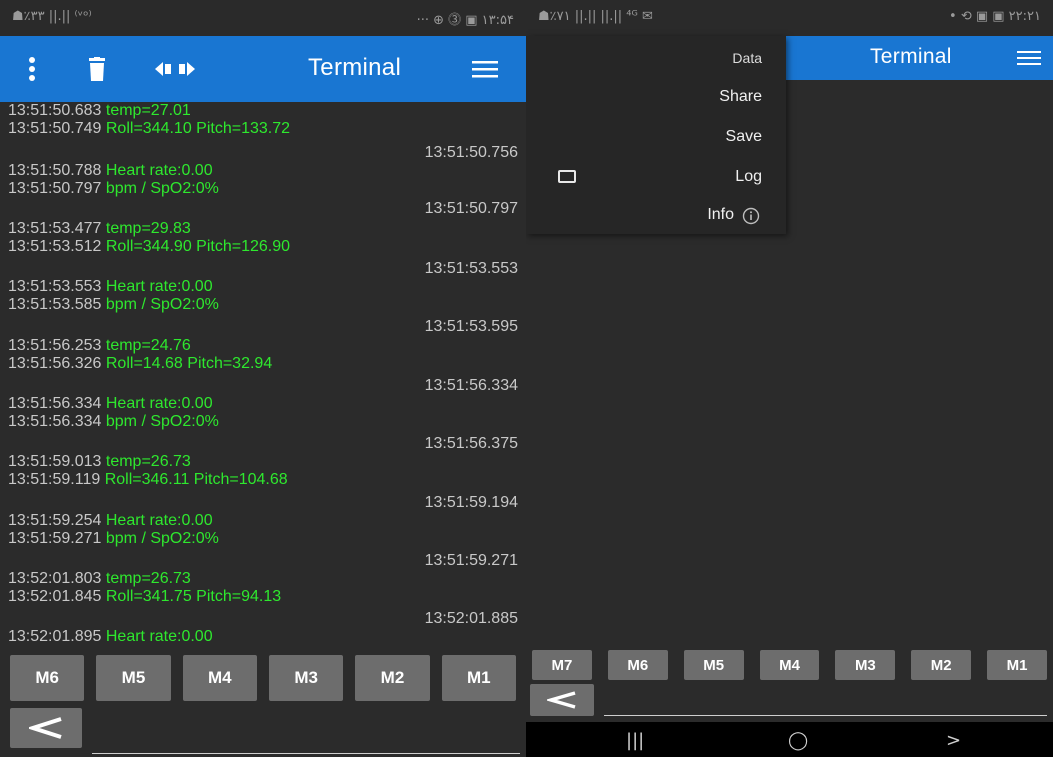 The height and width of the screenshot is (757, 1053). I want to click on log-line: 13:51:56.334 bpm / SpO2:0%, so click(113, 422).